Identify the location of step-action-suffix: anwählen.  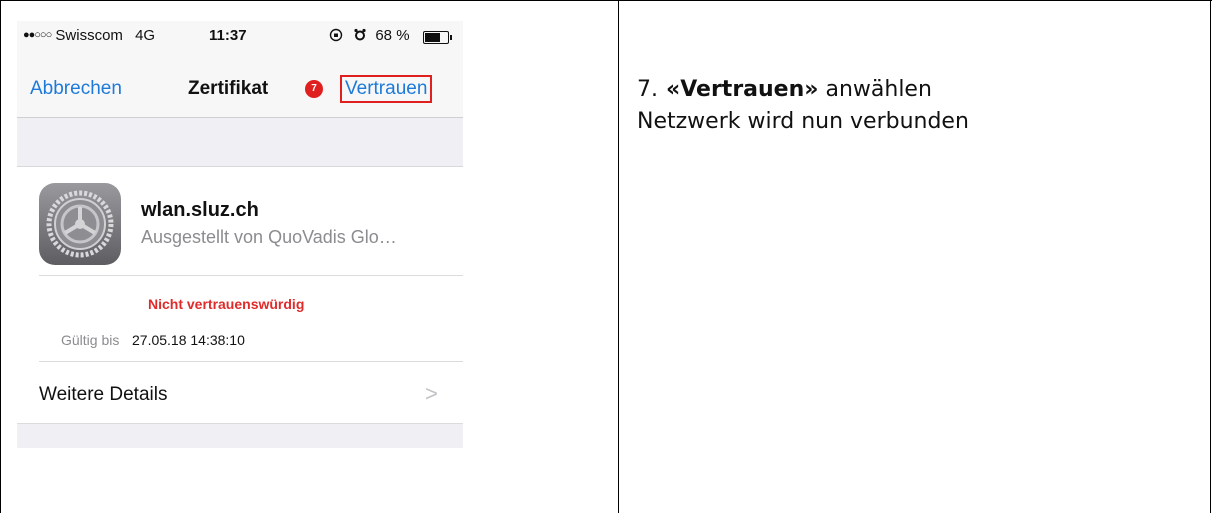
(875, 89).